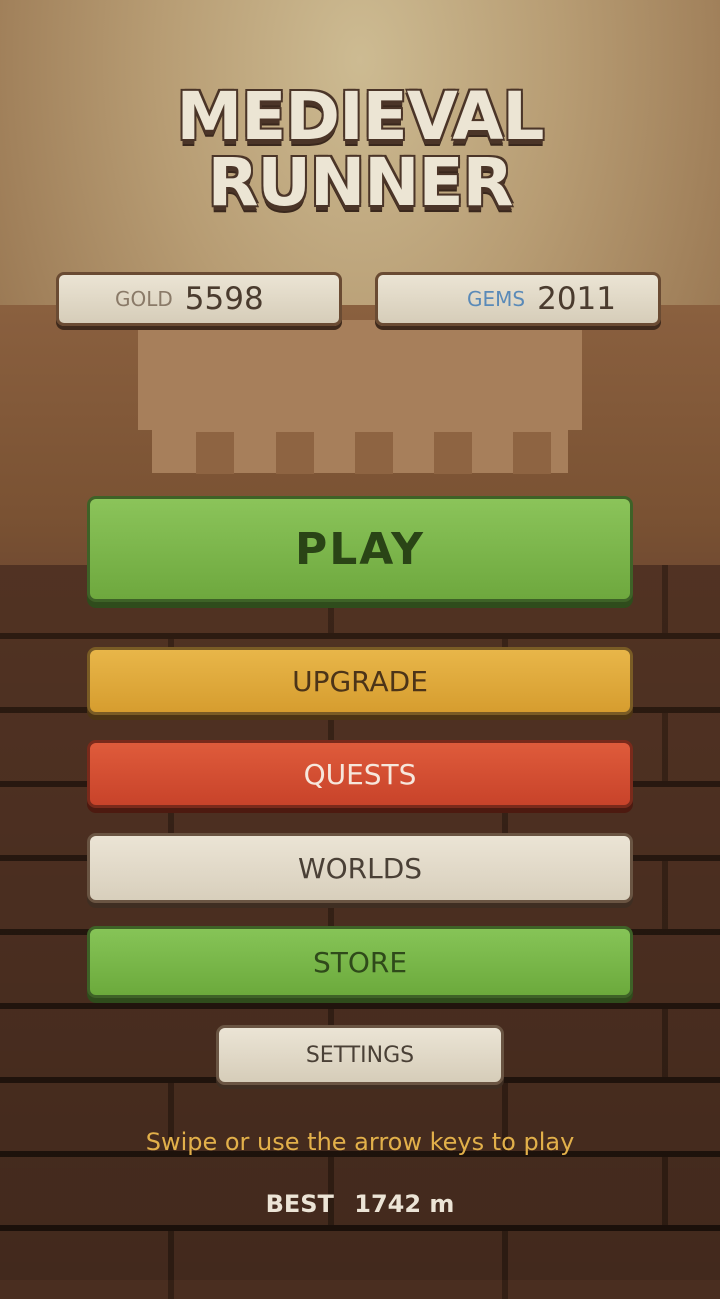  I want to click on settings-button: SETTINGS, so click(360, 1055).